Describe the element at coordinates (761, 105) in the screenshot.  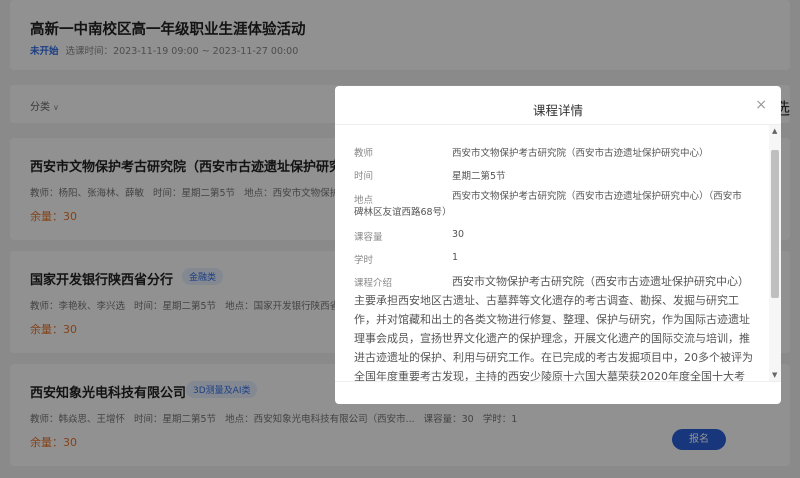
I see `close-icon: ×` at that location.